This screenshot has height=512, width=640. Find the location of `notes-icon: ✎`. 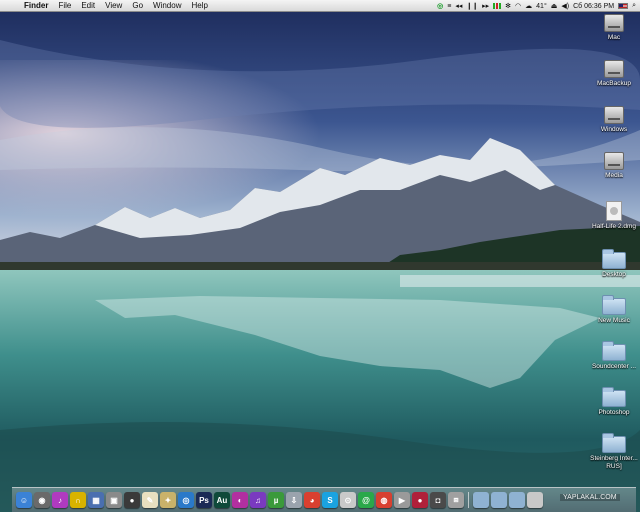

notes-icon: ✎ is located at coordinates (150, 500).